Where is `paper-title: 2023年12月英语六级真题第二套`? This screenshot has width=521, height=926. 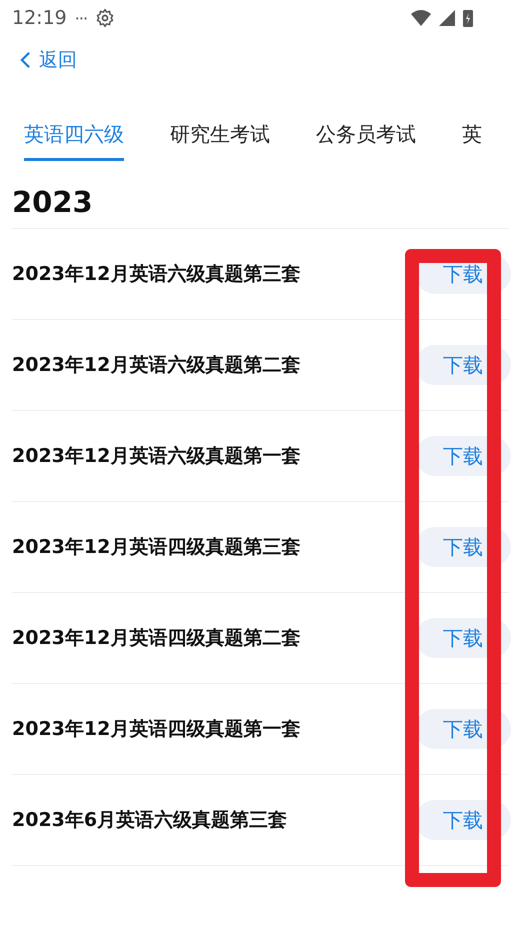 paper-title: 2023年12月英语六级真题第二套 is located at coordinates (156, 365).